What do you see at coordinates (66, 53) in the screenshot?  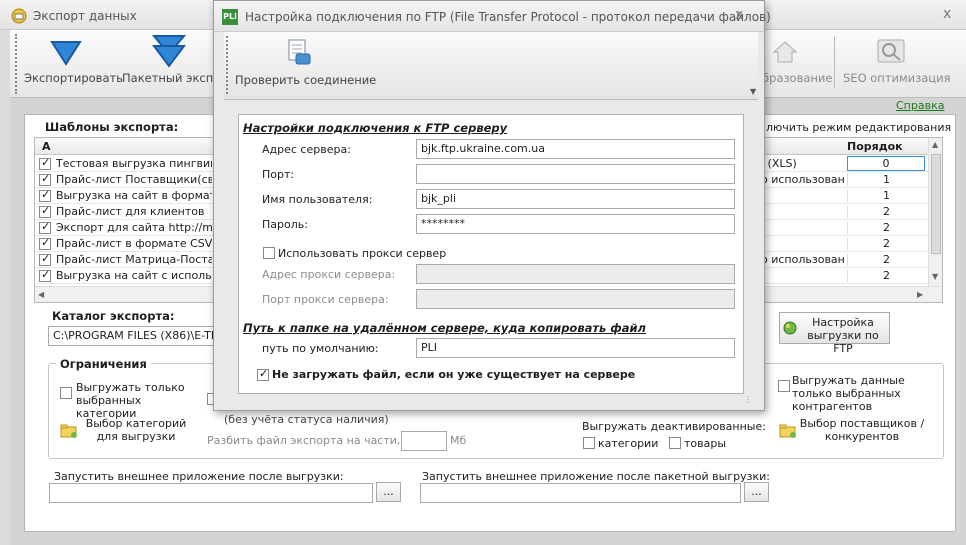 I see `arrow-down-icon` at bounding box center [66, 53].